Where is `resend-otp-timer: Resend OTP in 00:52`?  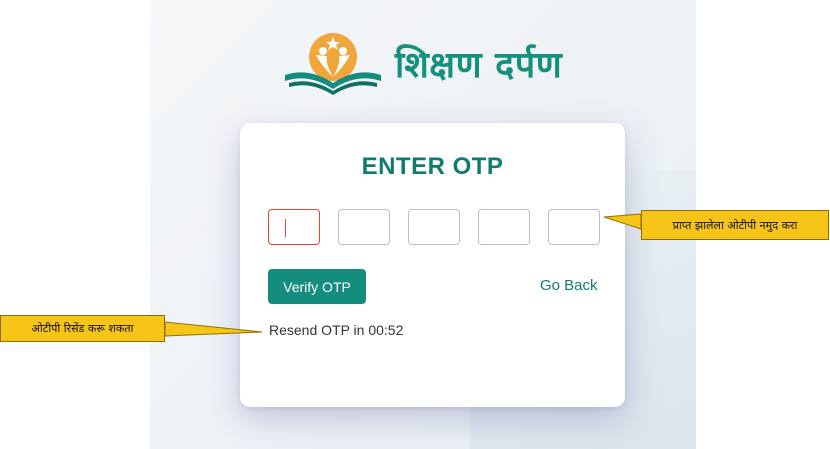
resend-otp-timer: Resend OTP in 00:52 is located at coordinates (336, 330).